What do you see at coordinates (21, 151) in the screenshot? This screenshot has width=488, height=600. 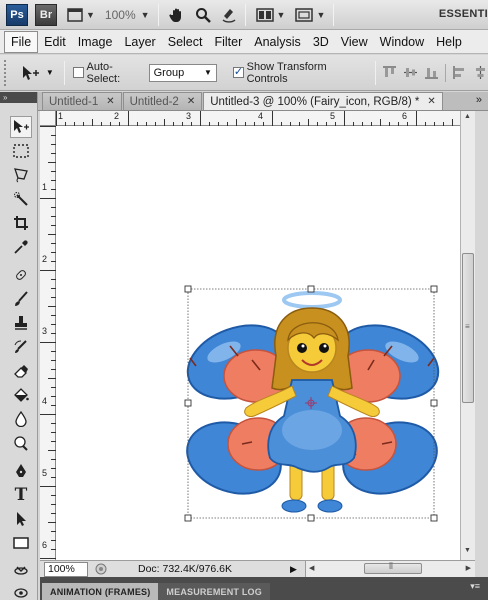 I see `marquee-tool` at bounding box center [21, 151].